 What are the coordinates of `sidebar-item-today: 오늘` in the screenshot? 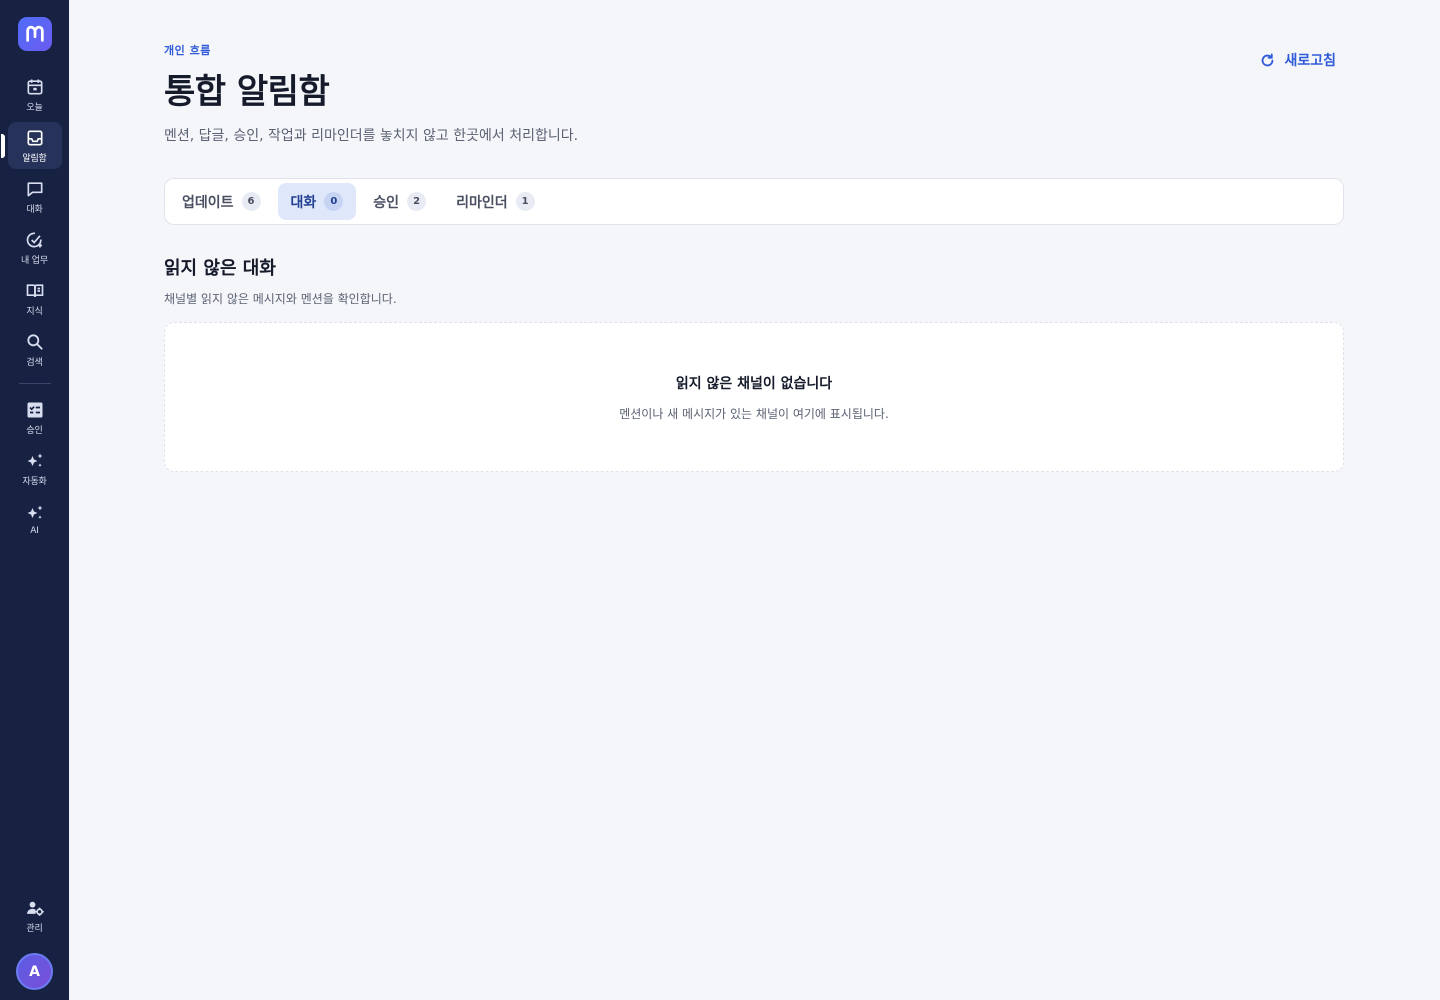 It's located at (35, 94).